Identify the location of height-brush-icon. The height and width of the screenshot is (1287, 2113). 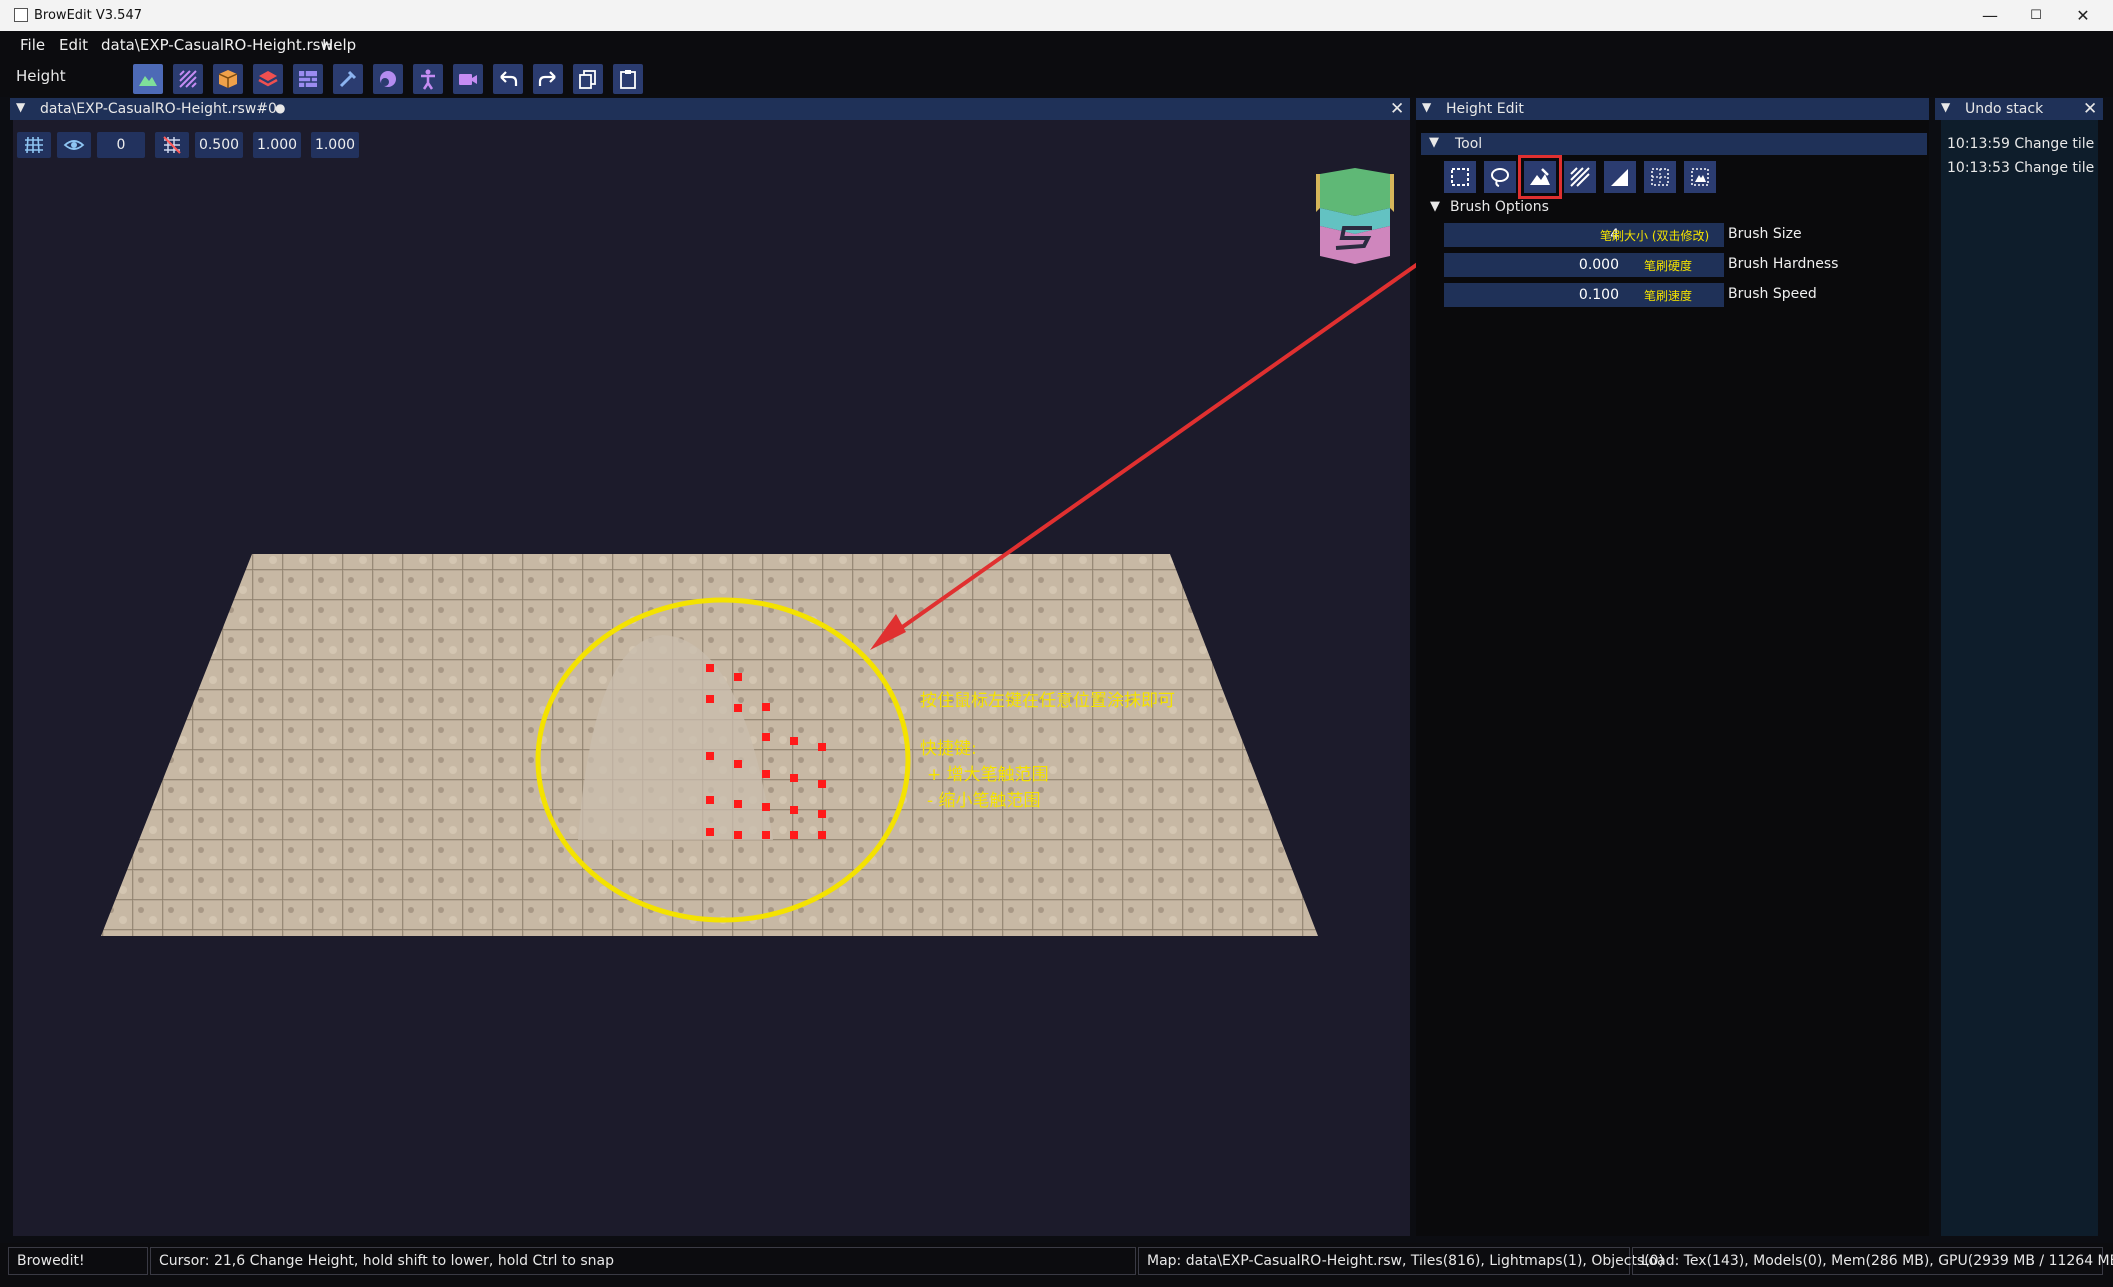
(1540, 176).